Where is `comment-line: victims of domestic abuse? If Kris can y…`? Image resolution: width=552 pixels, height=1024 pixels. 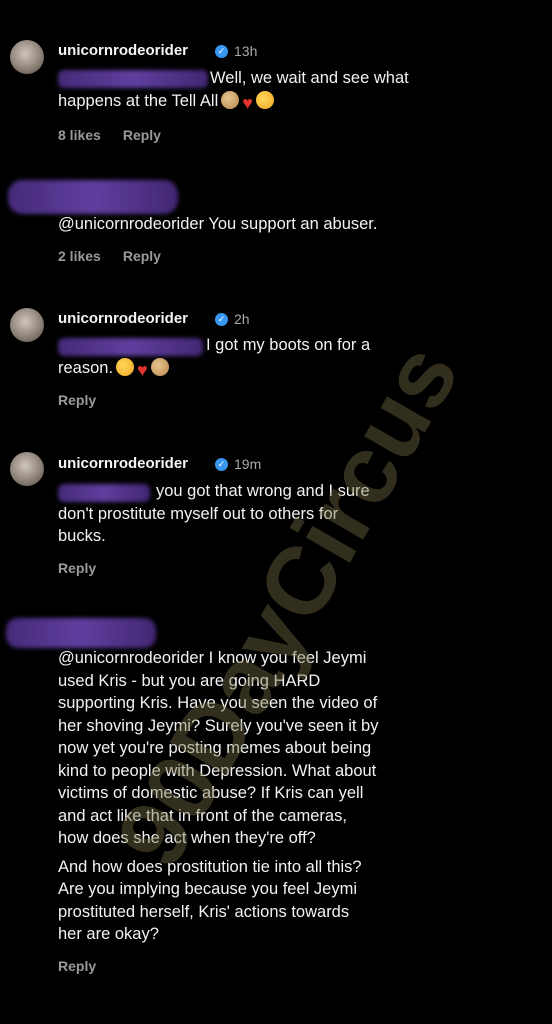 comment-line: victims of domestic abuse? If Kris can y… is located at coordinates (211, 793).